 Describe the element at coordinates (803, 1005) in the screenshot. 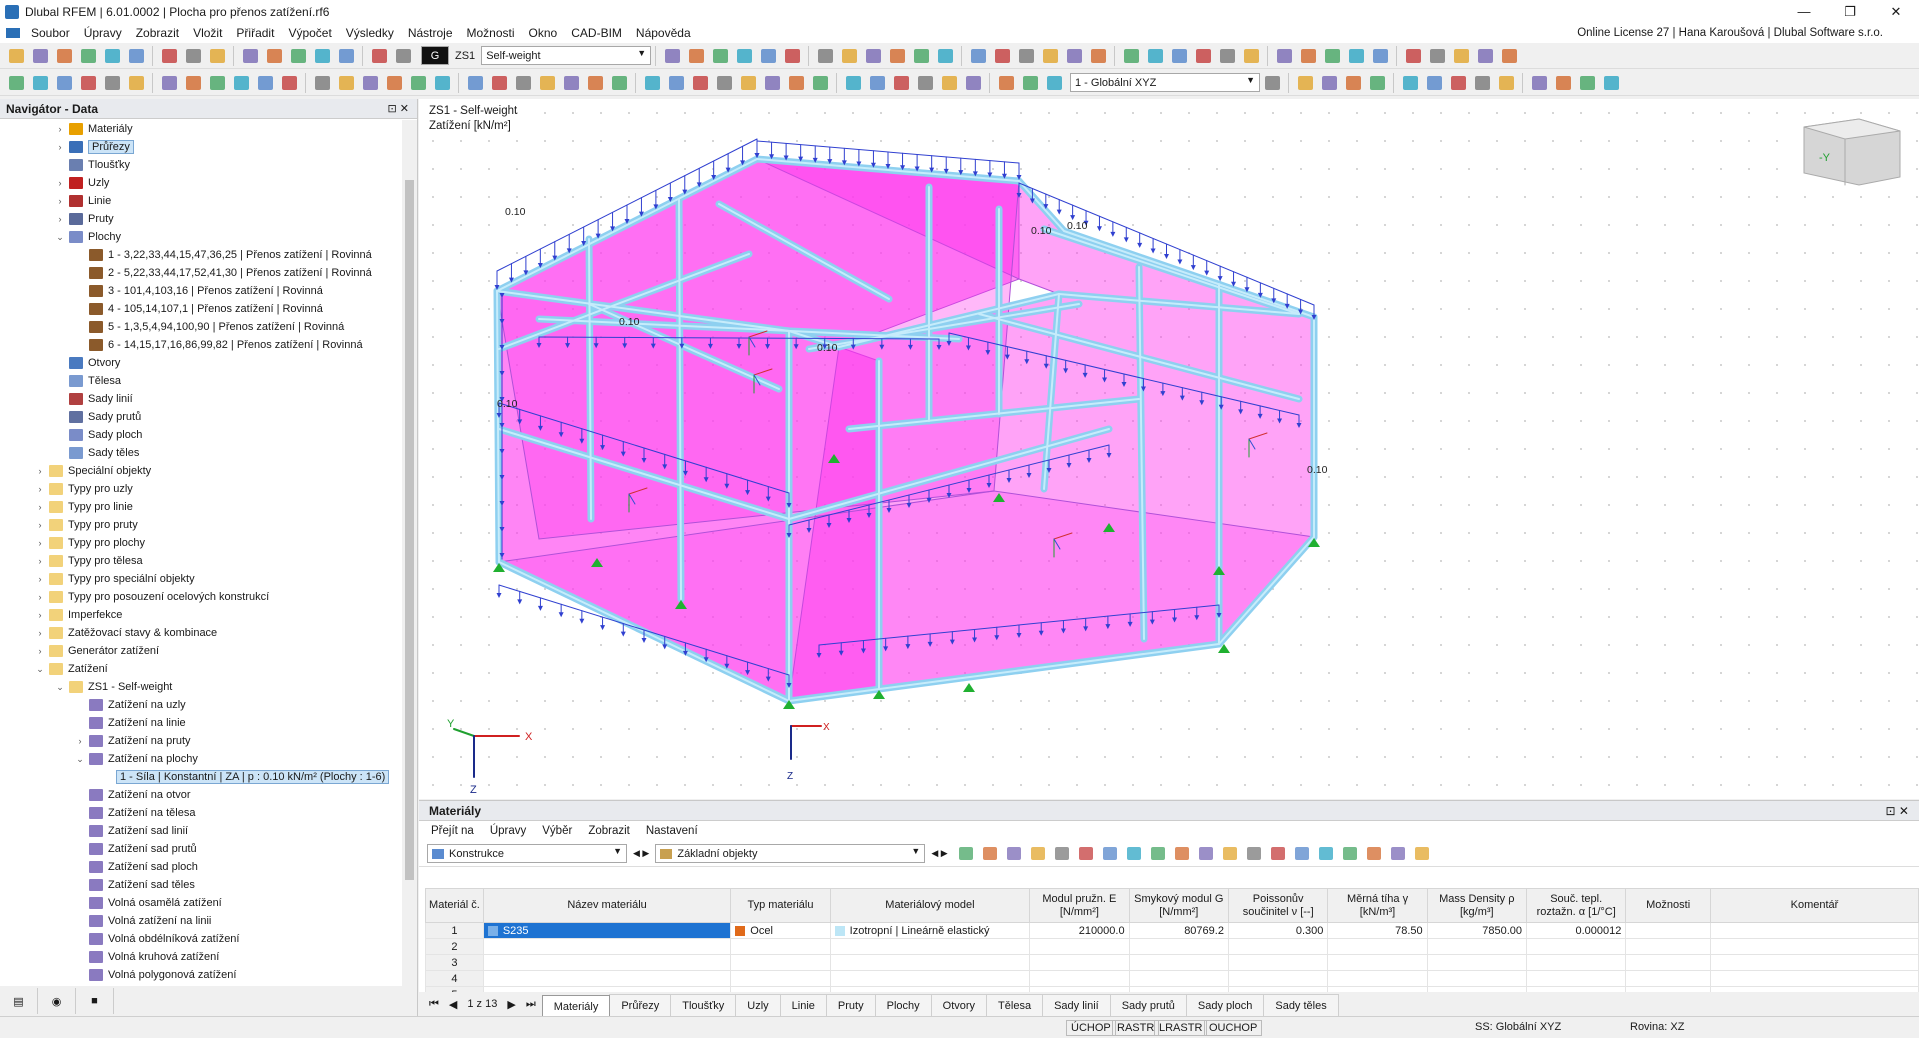

I see `tab-4: Linie` at that location.